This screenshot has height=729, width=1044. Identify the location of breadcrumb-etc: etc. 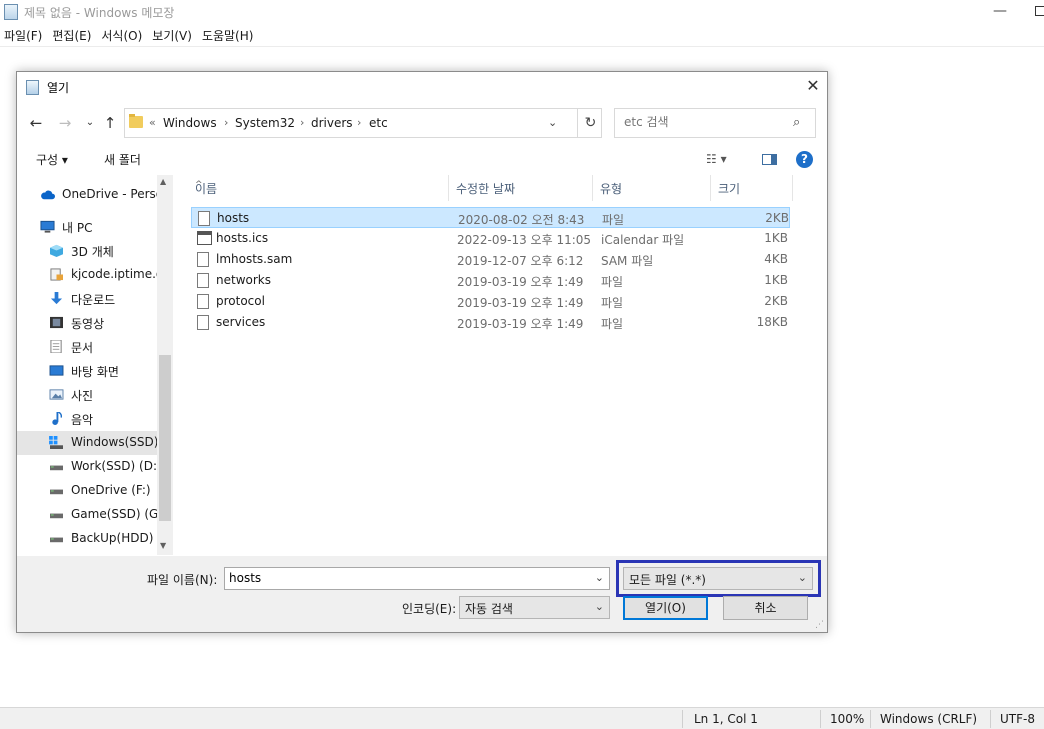
(378, 123).